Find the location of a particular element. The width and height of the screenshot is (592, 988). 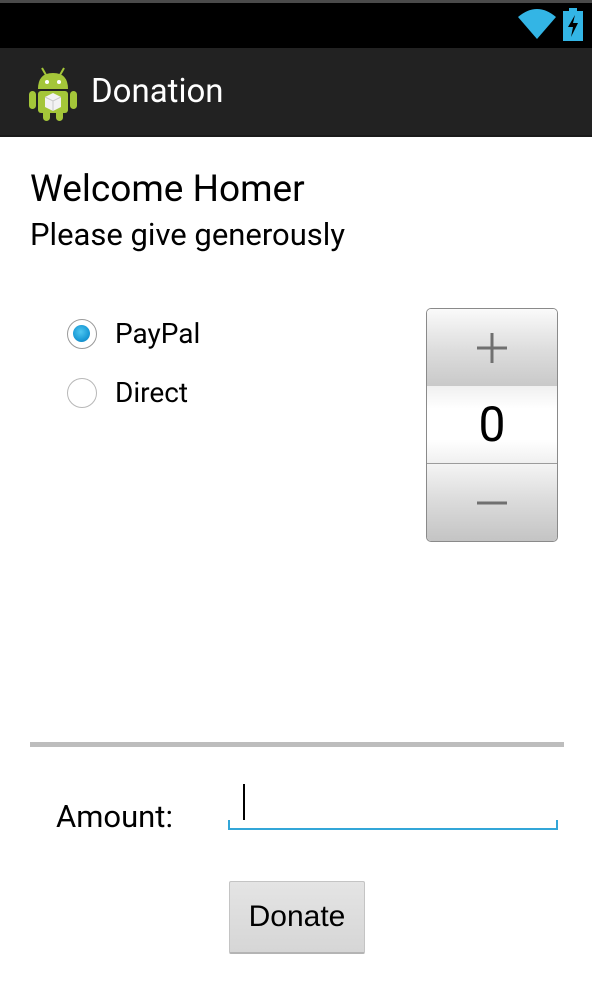

amount-label: Amount: is located at coordinates (114, 816).